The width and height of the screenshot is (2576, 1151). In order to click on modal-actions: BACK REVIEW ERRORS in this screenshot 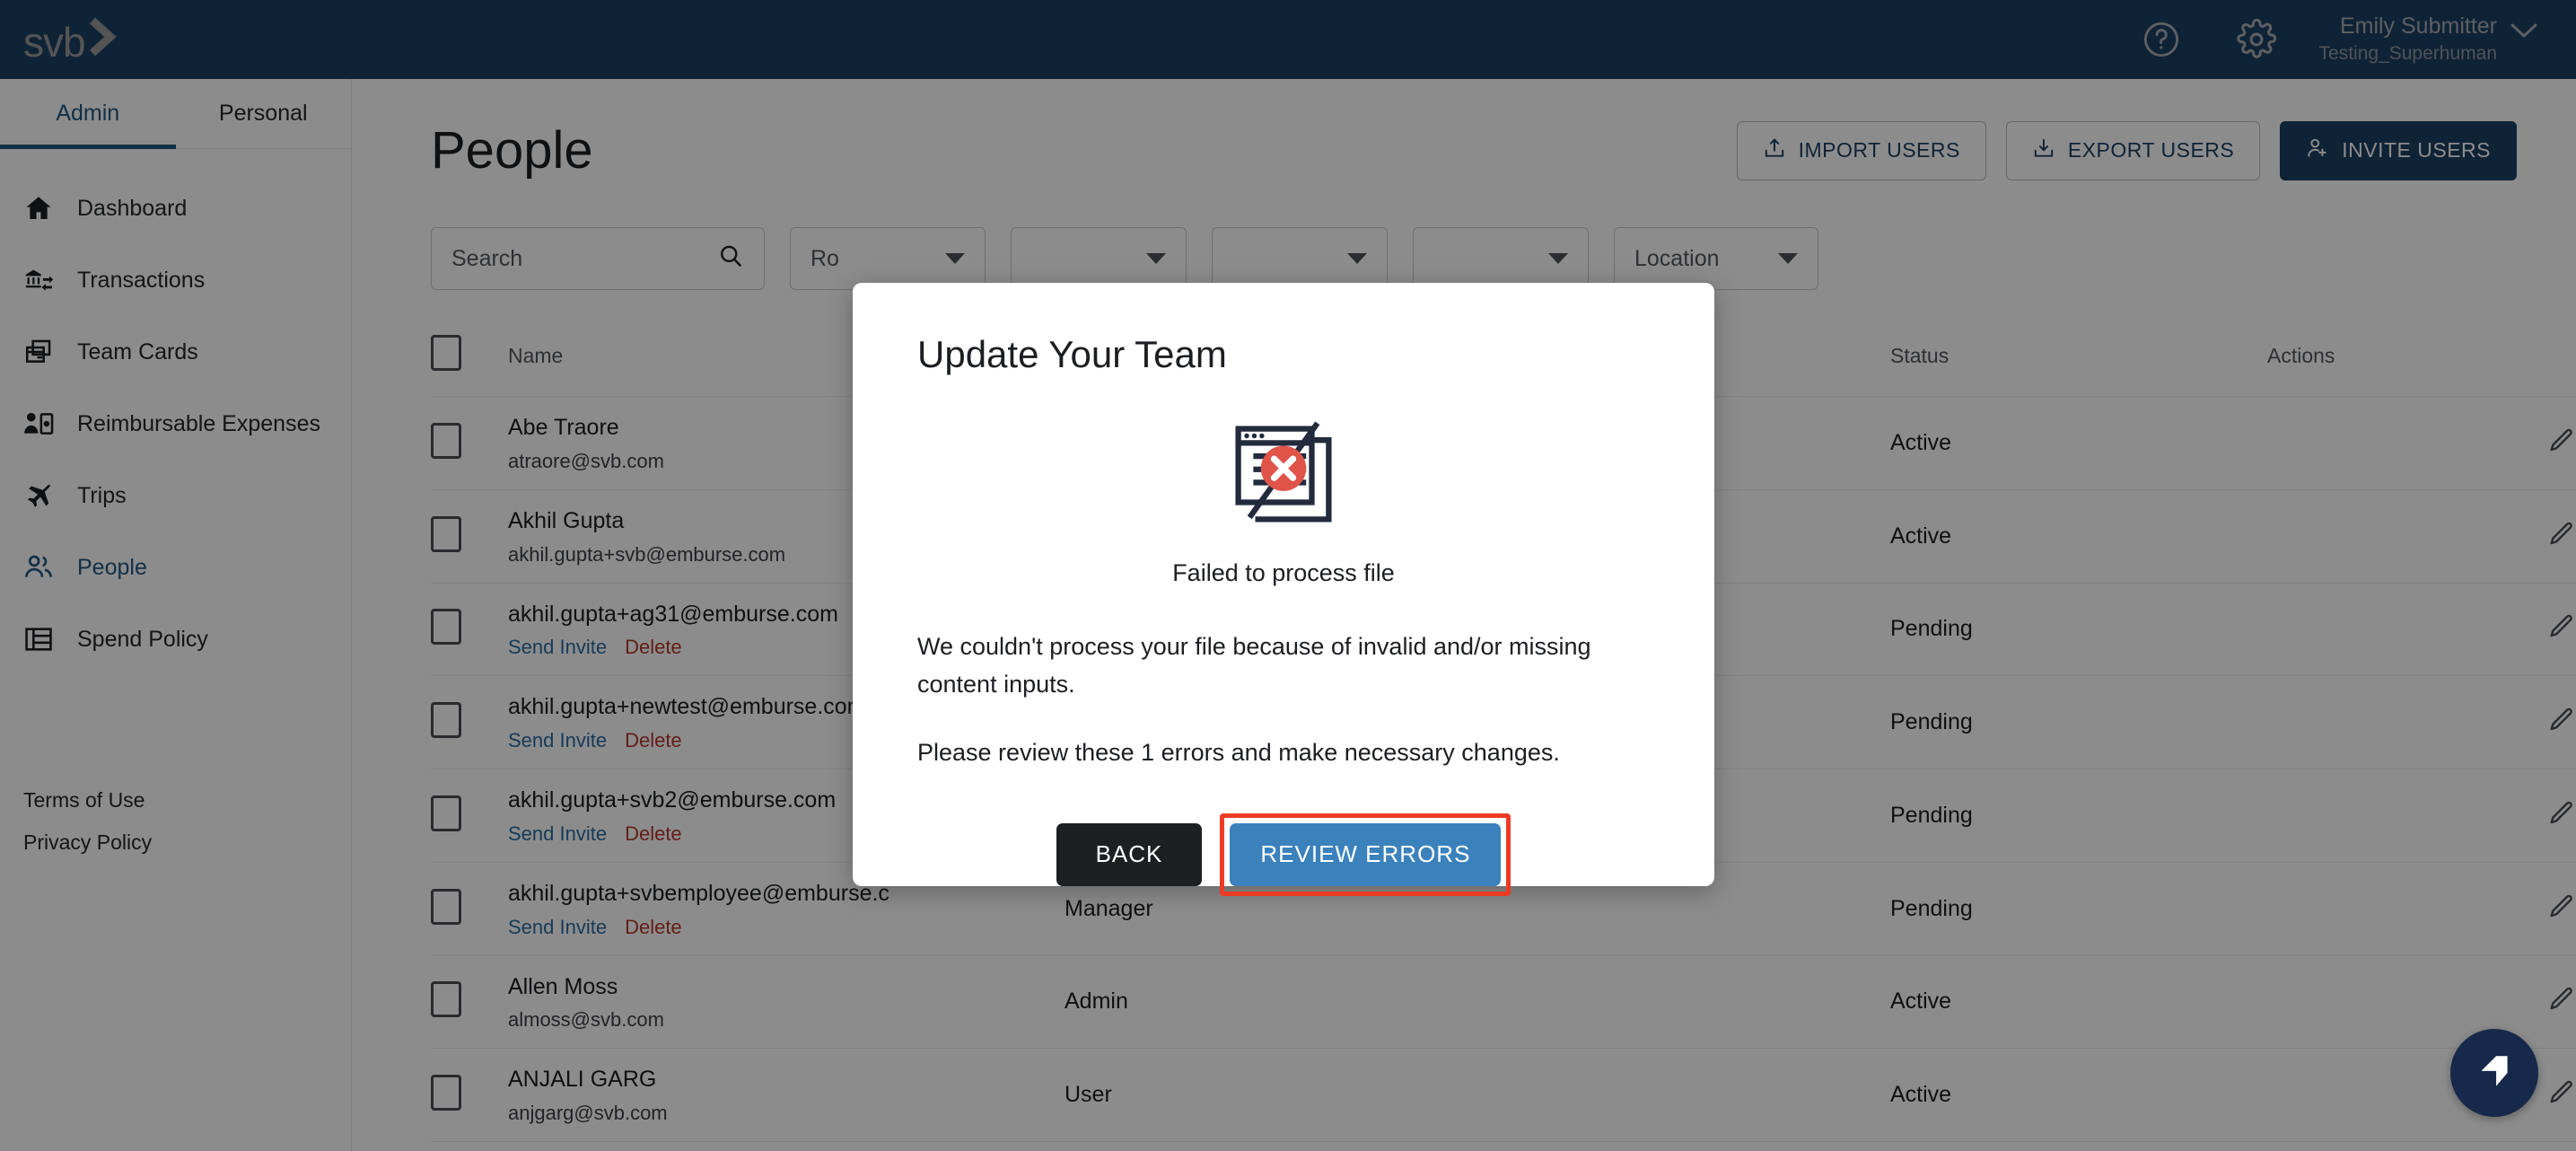, I will do `click(1283, 854)`.